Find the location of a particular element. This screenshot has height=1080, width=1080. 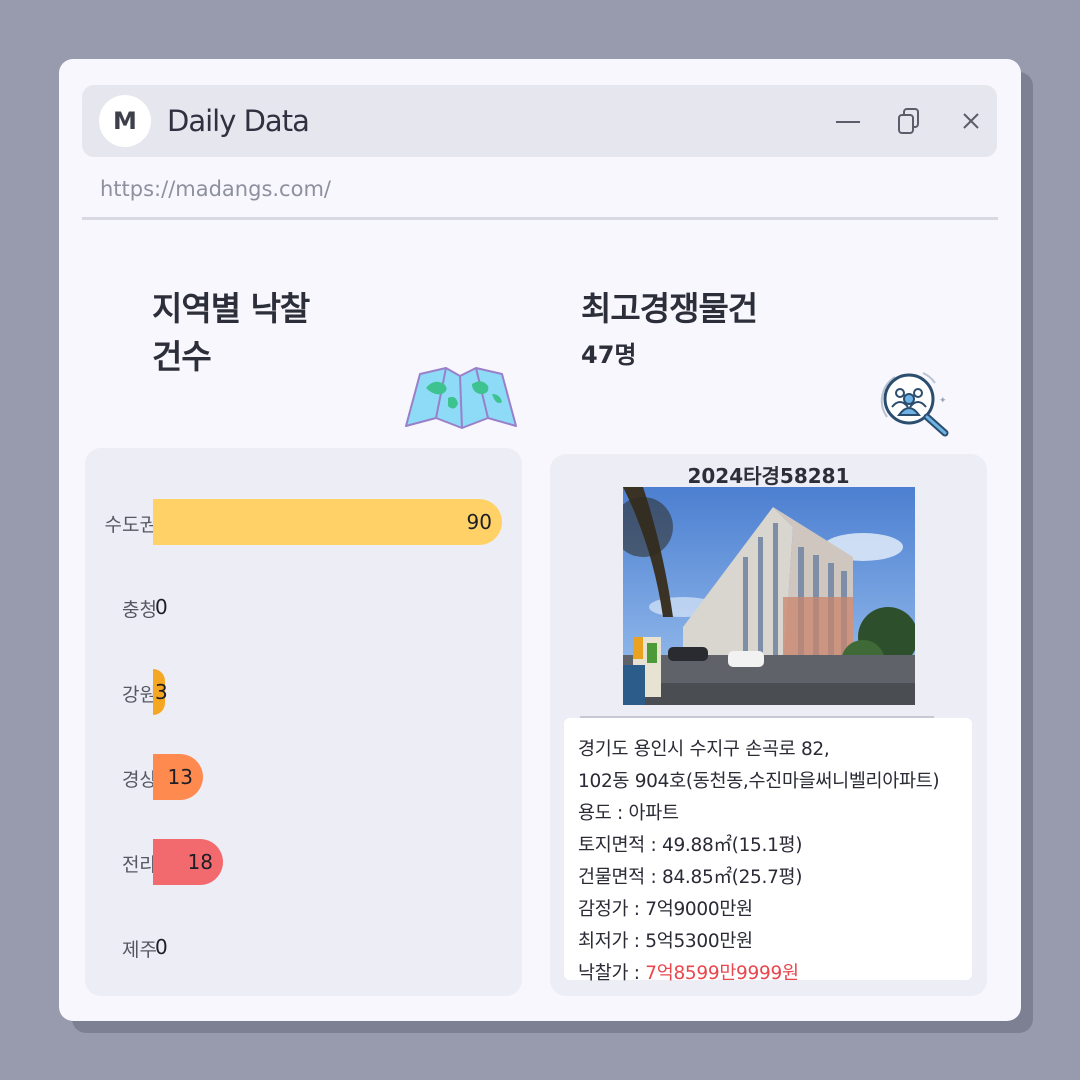

close-button is located at coordinates (971, 121).